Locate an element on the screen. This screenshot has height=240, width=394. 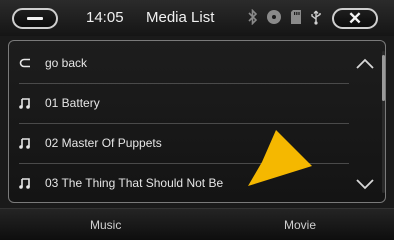
pointer-arrow-icon is located at coordinates (280, 158).